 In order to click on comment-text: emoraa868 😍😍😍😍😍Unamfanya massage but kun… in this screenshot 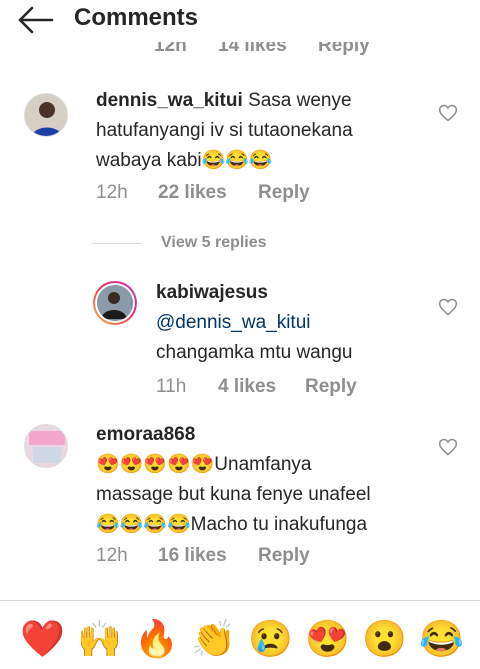, I will do `click(266, 480)`.